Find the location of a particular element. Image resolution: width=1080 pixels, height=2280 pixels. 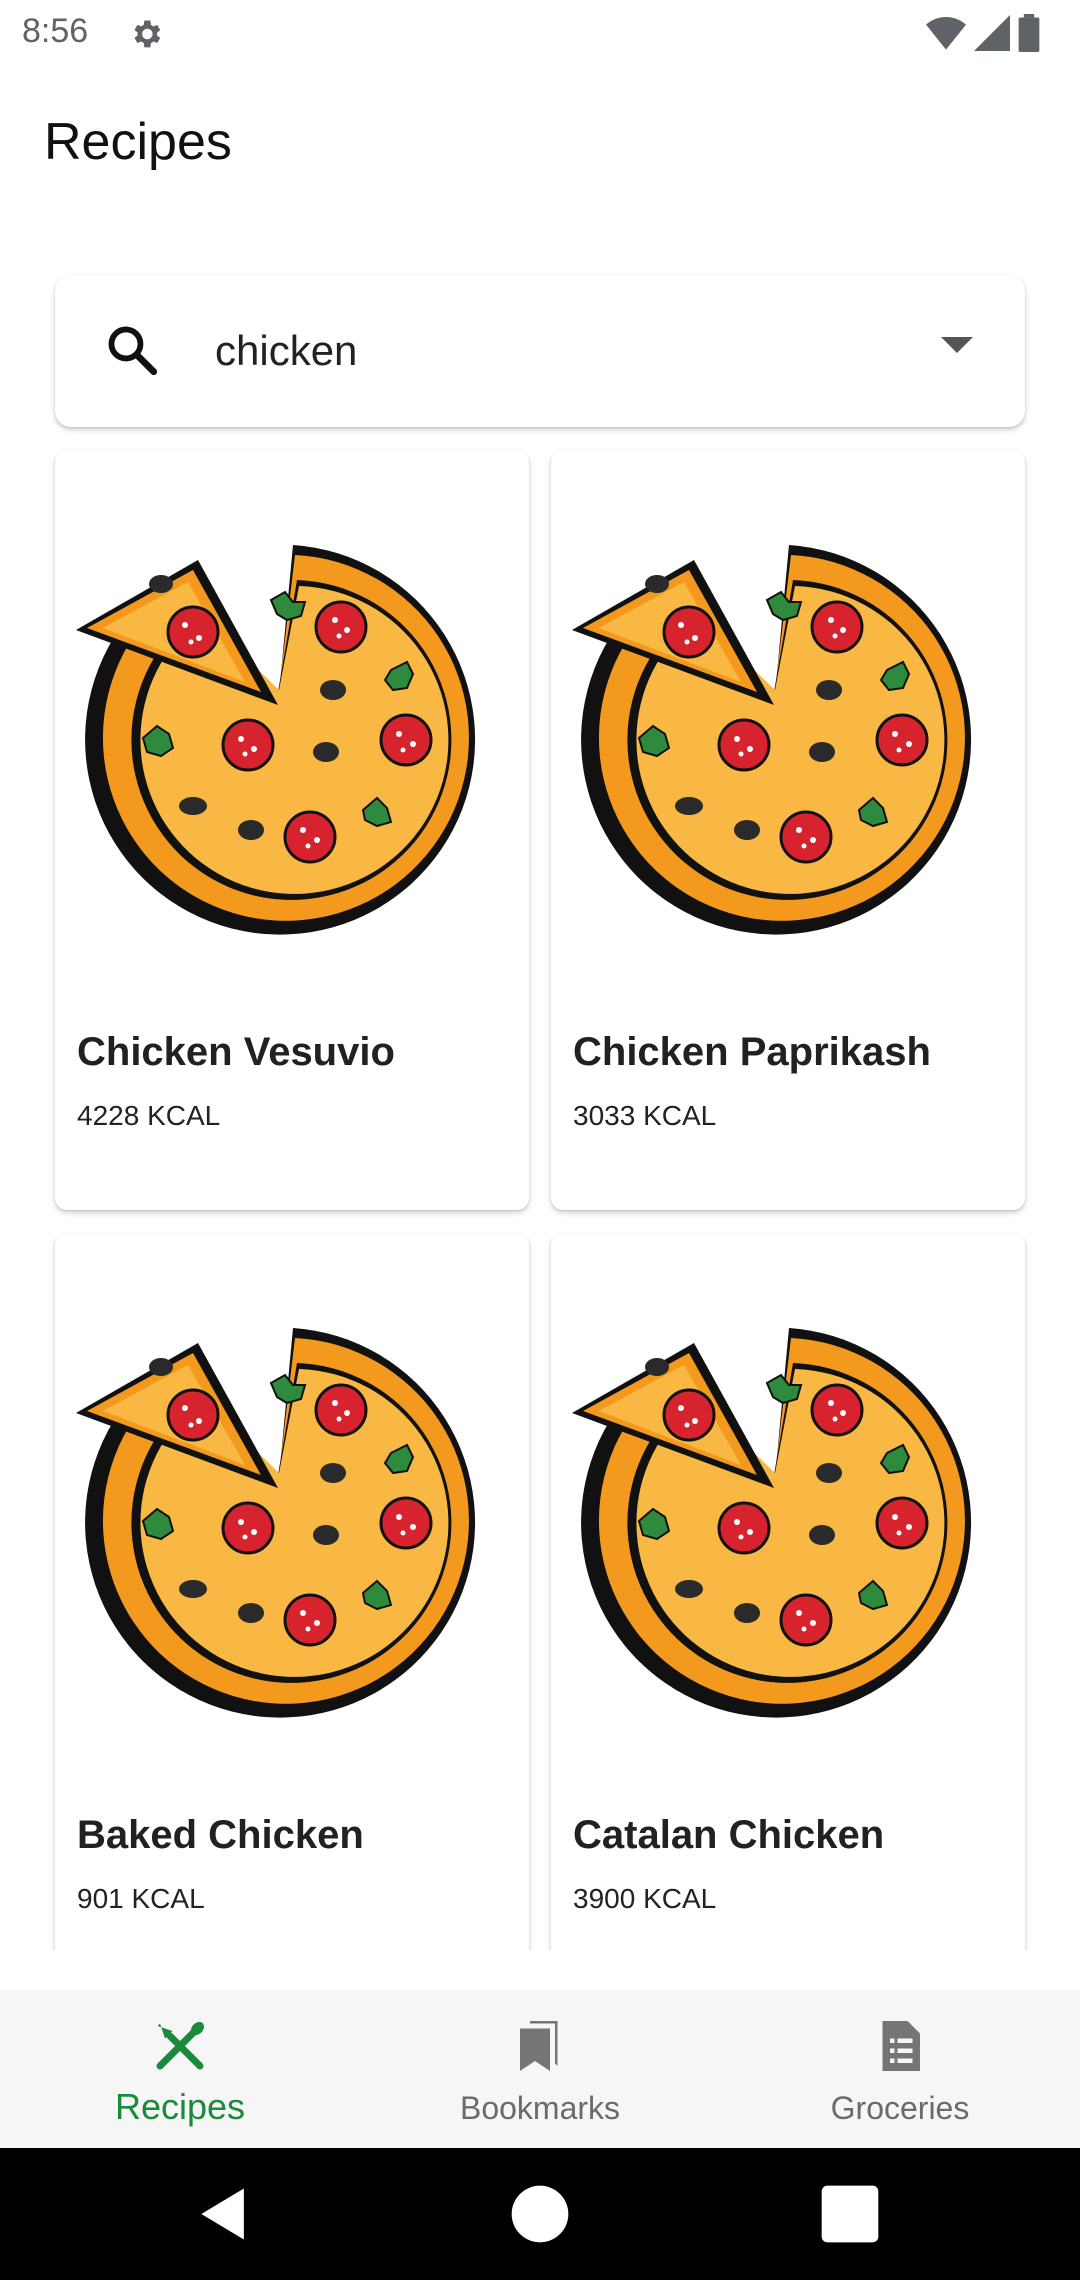

nav-item-groceries: Groceries is located at coordinates (900, 2069).